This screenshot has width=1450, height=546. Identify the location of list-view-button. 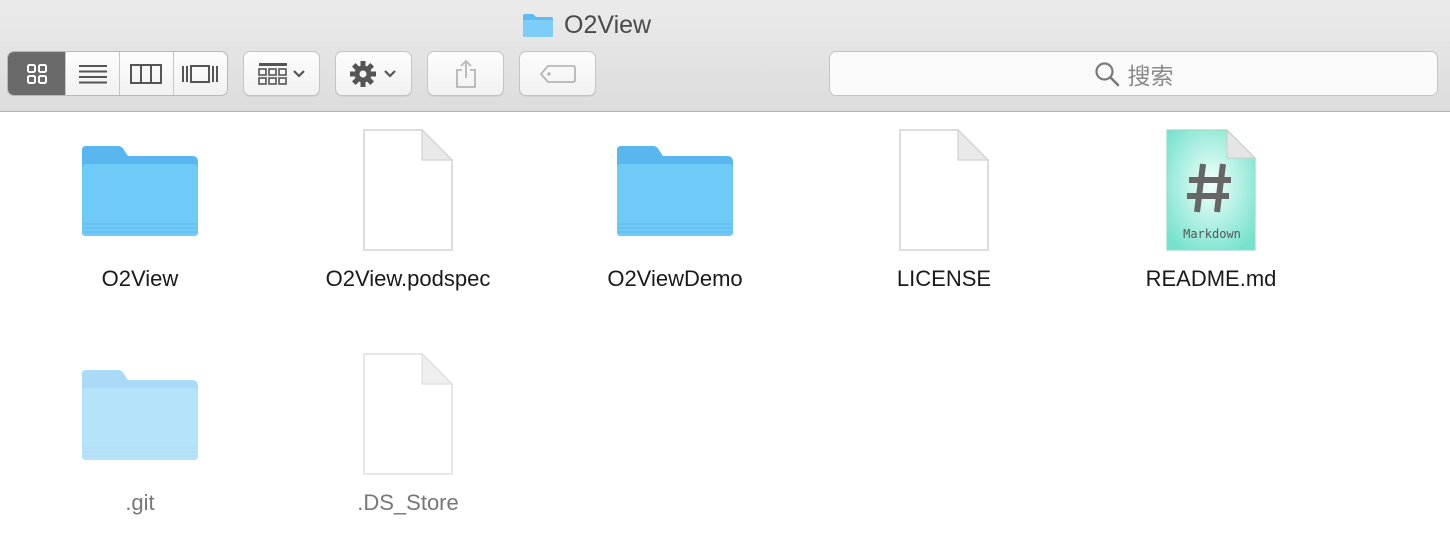
(93, 73).